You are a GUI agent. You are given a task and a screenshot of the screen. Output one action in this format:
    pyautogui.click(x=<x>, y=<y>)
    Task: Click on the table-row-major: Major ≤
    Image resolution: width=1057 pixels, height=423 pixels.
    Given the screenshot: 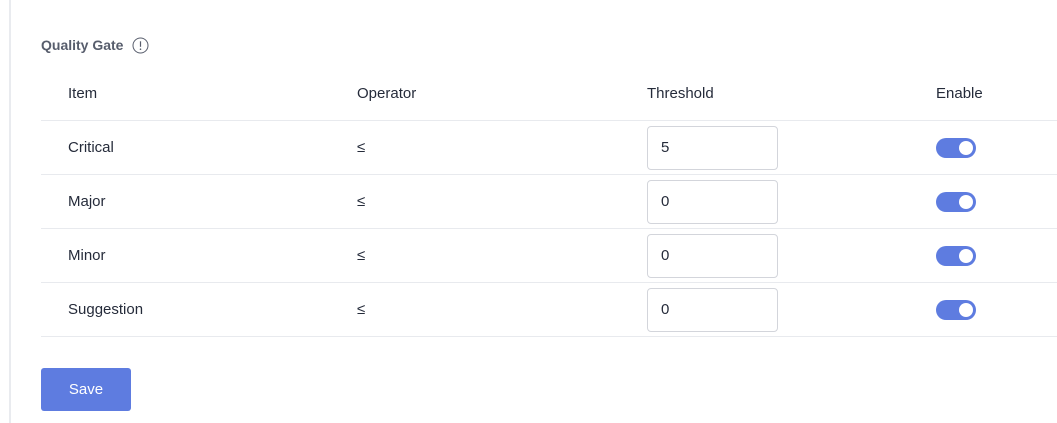 What is the action you would take?
    pyautogui.click(x=549, y=202)
    